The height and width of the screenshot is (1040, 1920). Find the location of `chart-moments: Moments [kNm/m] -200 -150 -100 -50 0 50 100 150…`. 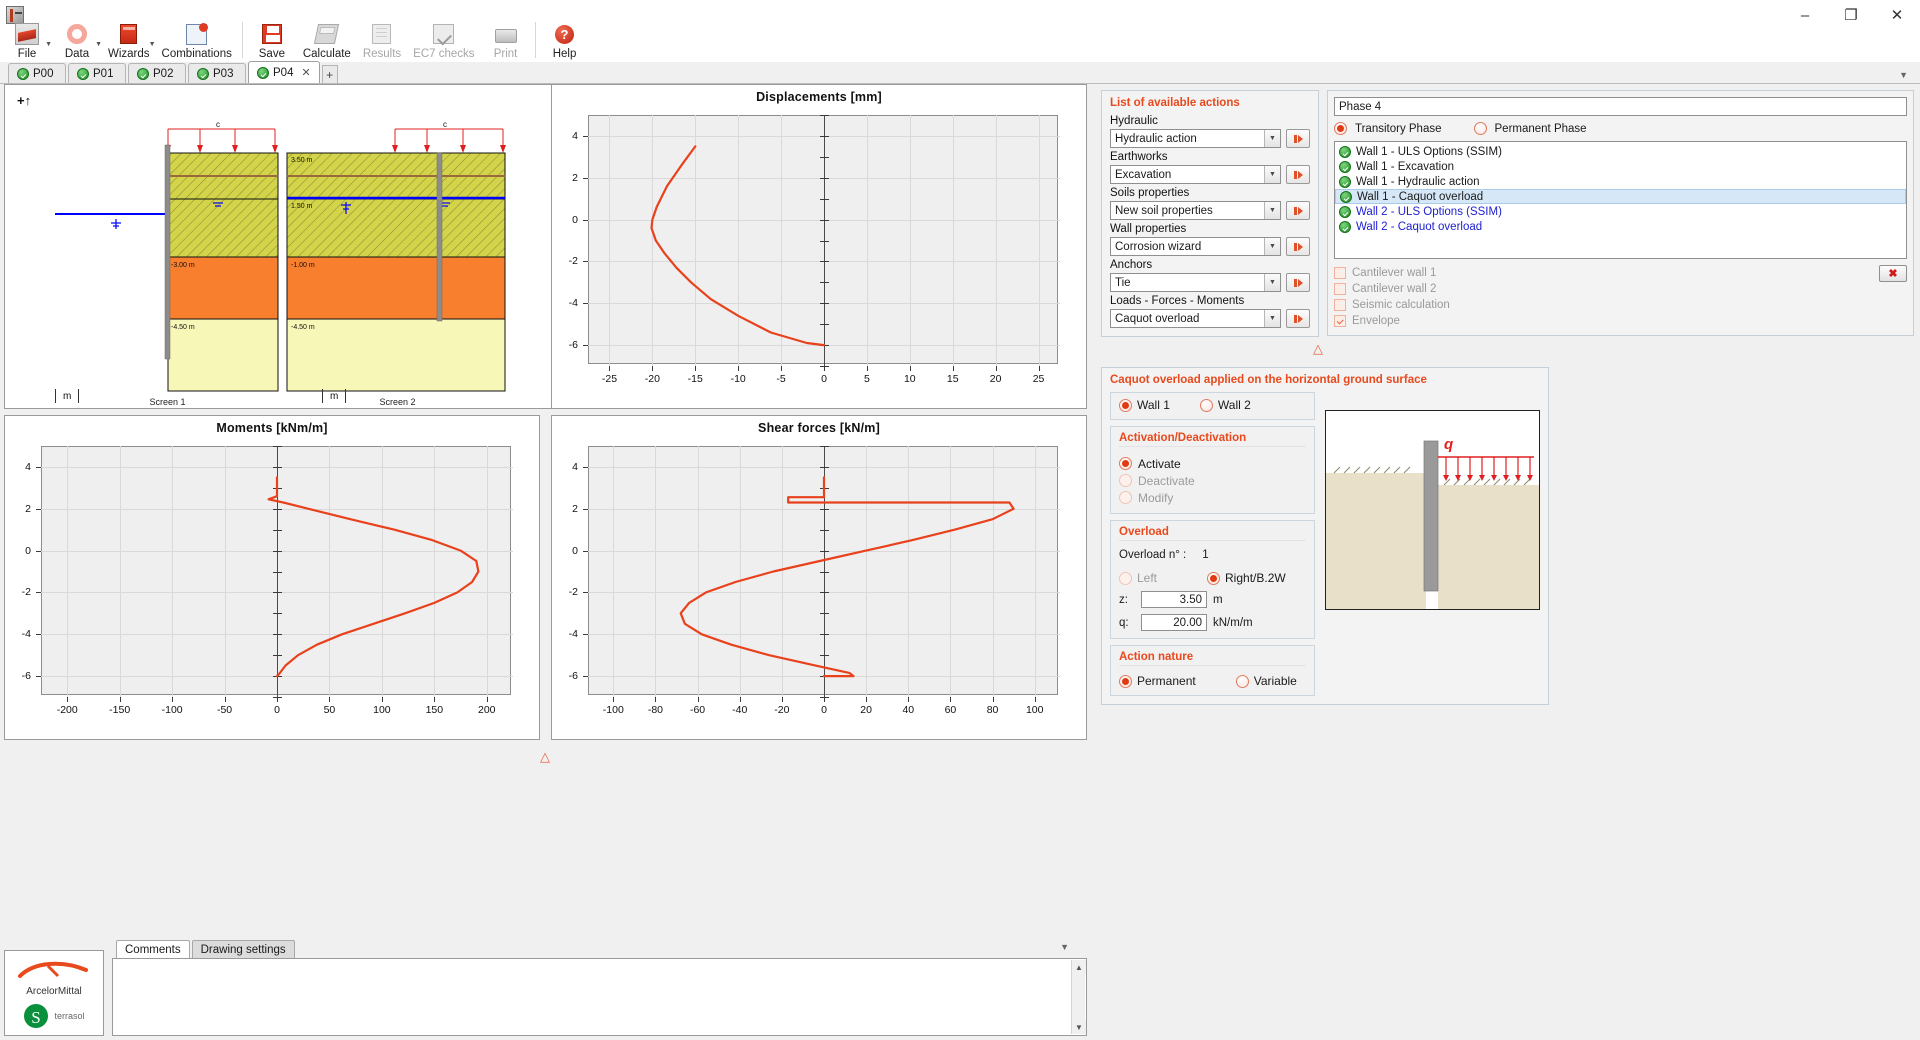

chart-moments: Moments [kNm/m] -200 -150 -100 -50 0 50 100 150… is located at coordinates (272, 577).